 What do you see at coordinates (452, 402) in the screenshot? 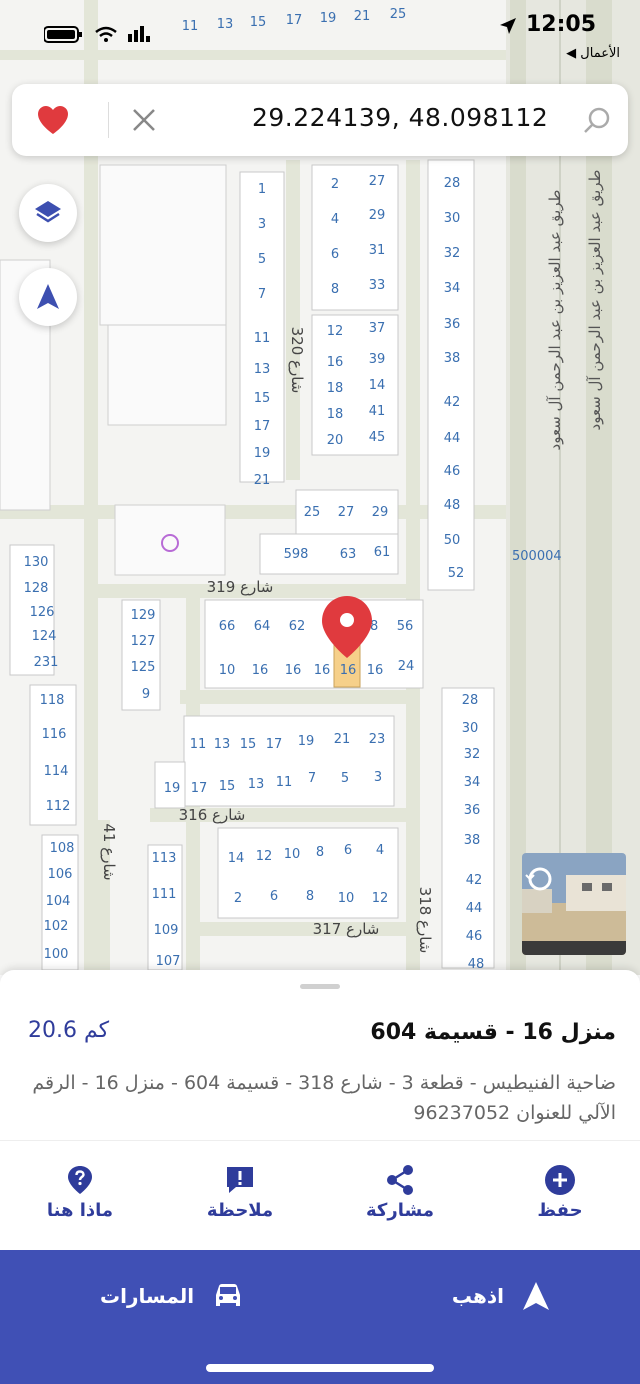
I see `svg-text: 42` at bounding box center [452, 402].